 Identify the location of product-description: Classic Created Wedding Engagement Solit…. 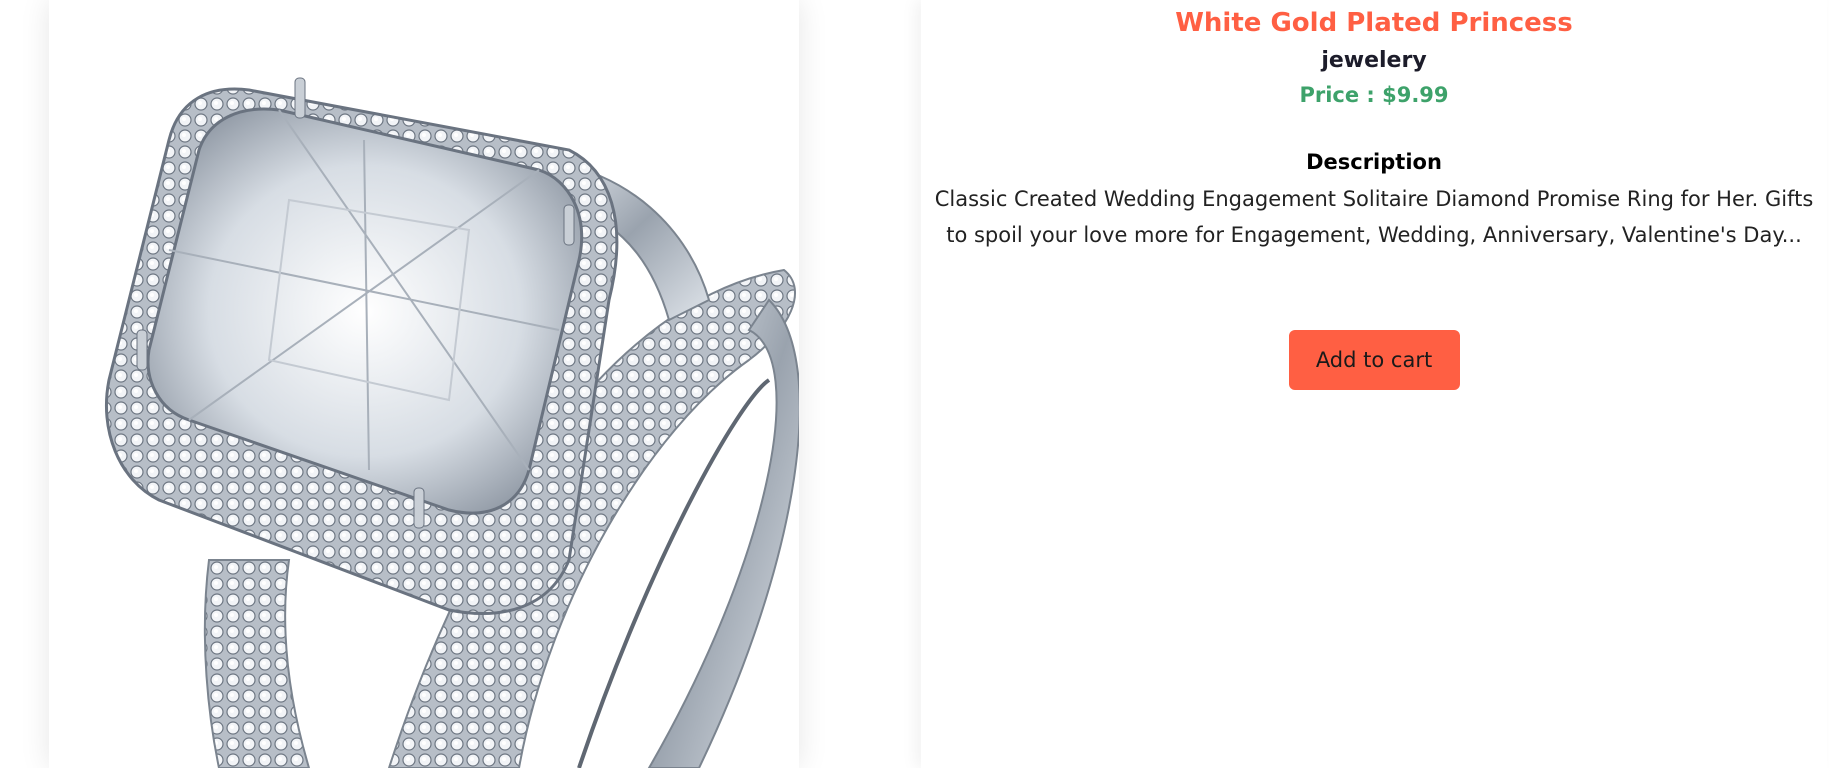
(1374, 217).